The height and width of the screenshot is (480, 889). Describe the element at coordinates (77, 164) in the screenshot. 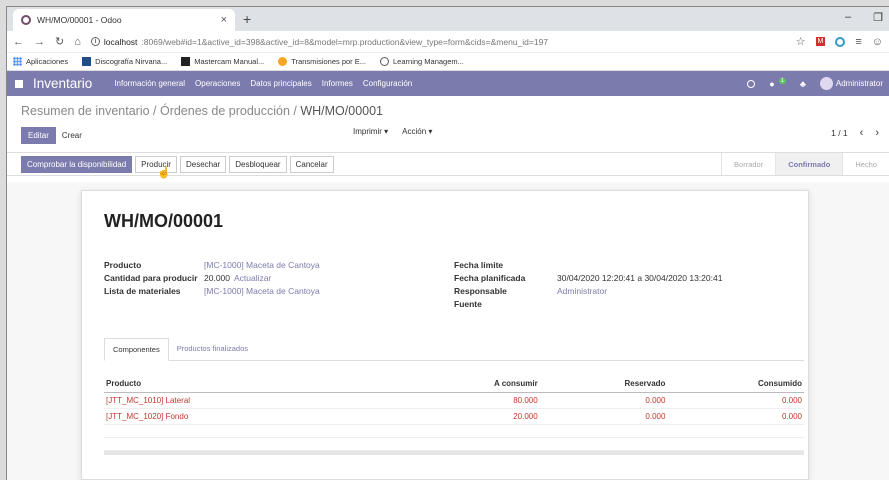

I see `check-availability-button: Comprobar la disponibilidad` at that location.